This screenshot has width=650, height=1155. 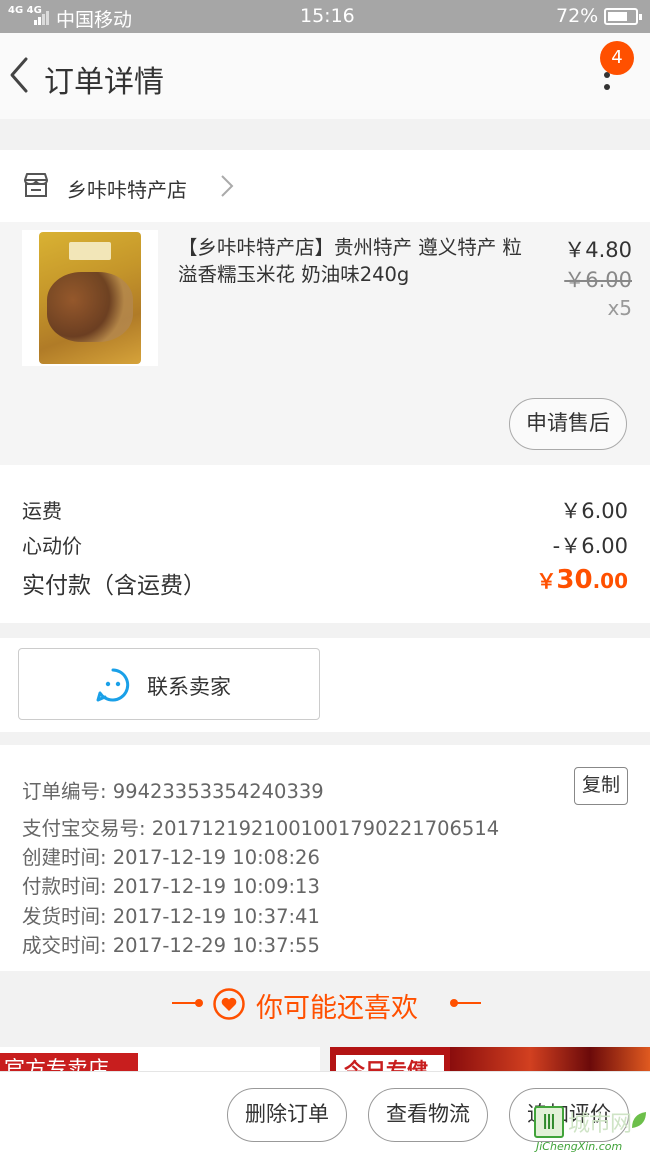 What do you see at coordinates (337, 1008) in the screenshot?
I see `recommend-title: 你可能还喜欢` at bounding box center [337, 1008].